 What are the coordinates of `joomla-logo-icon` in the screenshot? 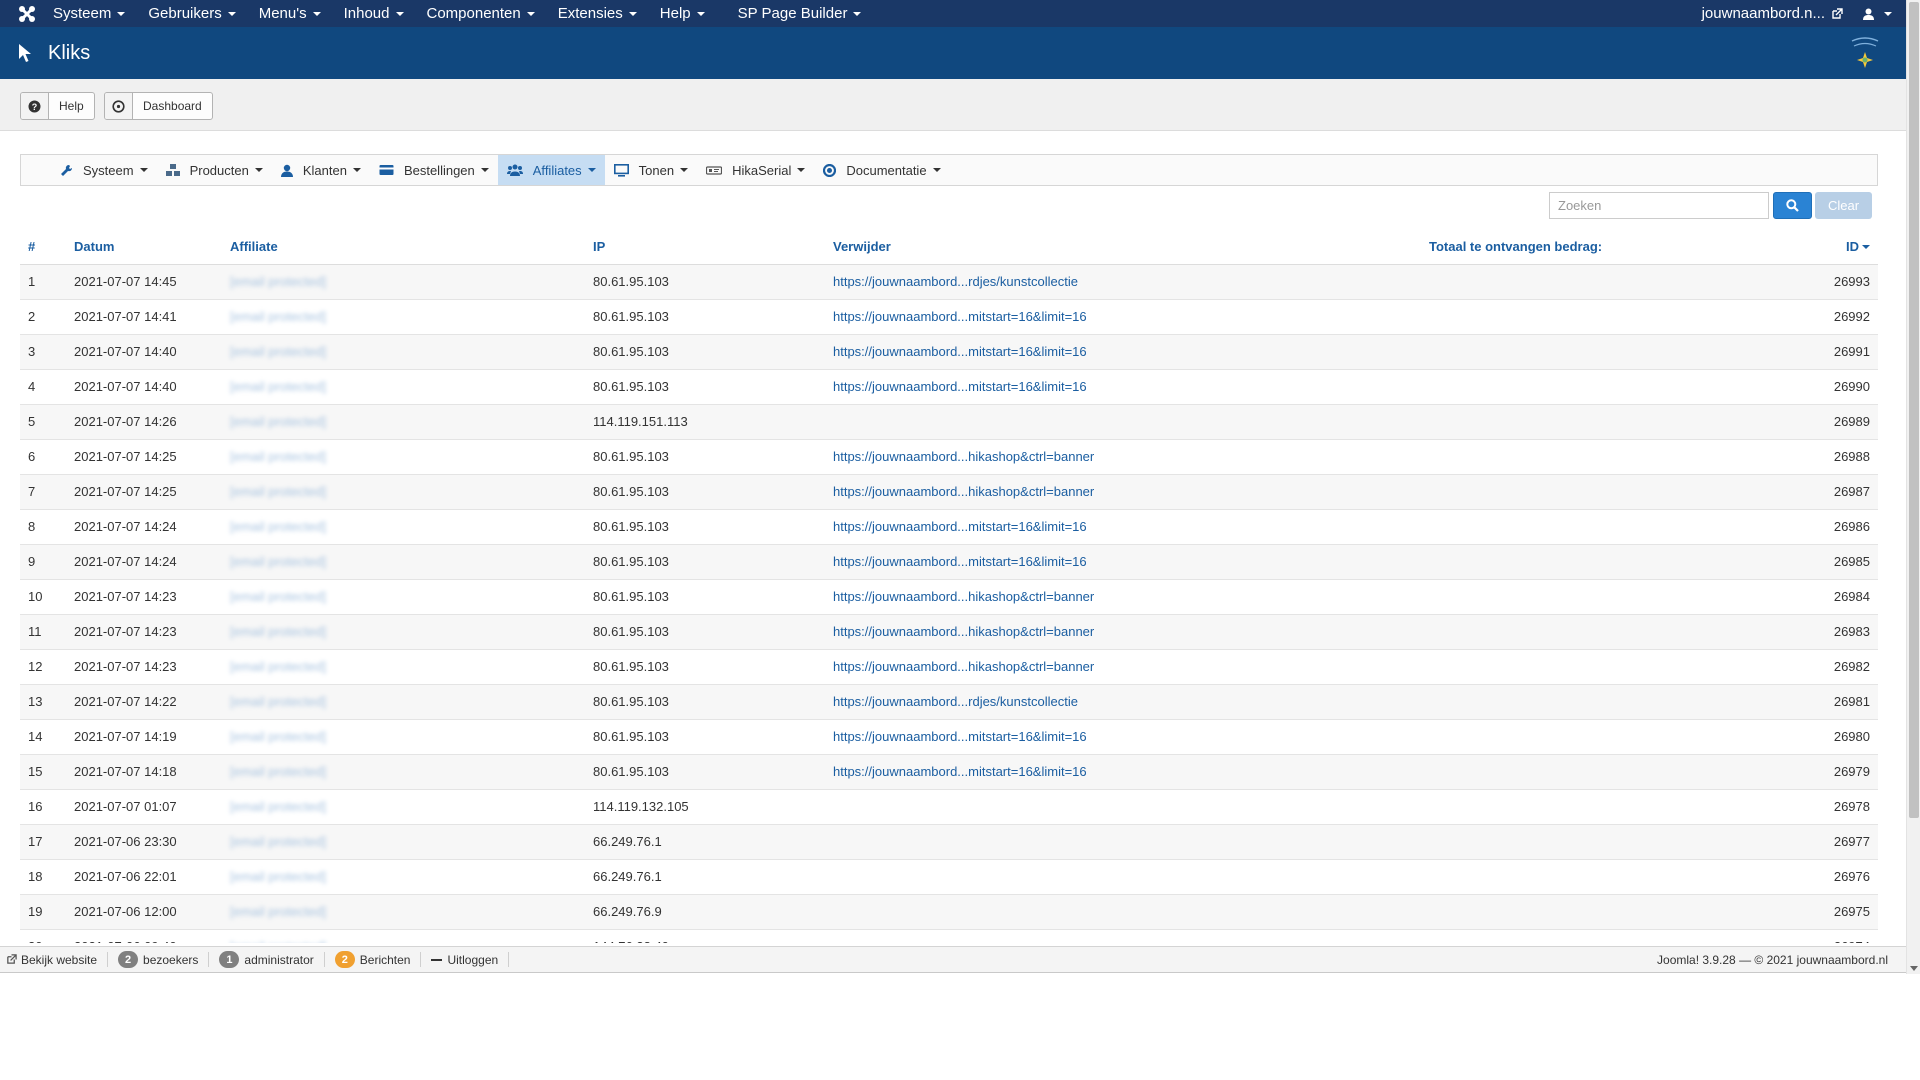 It's located at (27, 13).